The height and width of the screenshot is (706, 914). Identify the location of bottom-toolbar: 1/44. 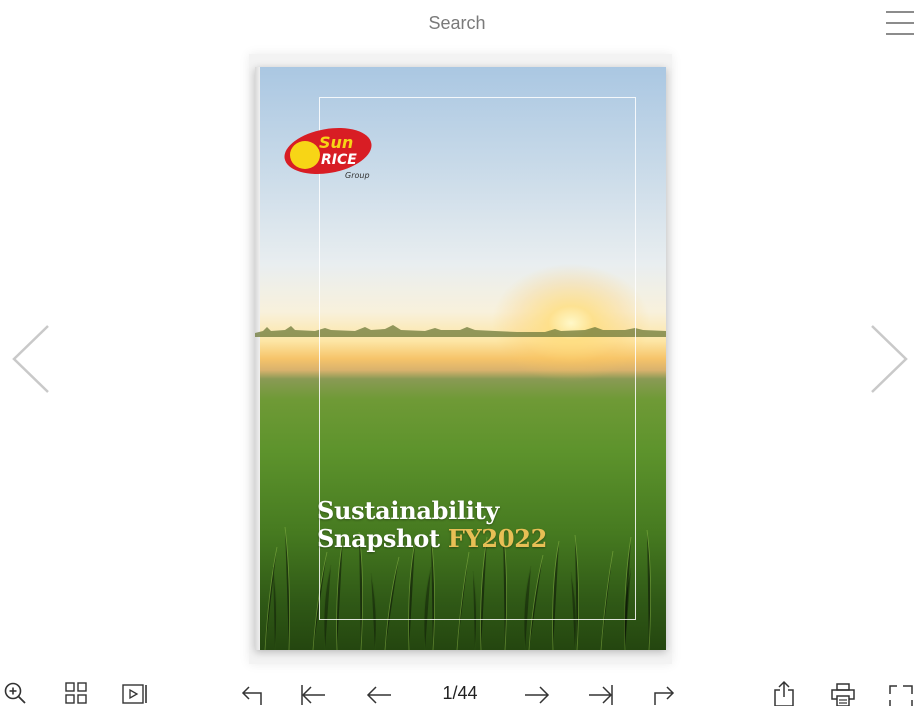
(457, 693).